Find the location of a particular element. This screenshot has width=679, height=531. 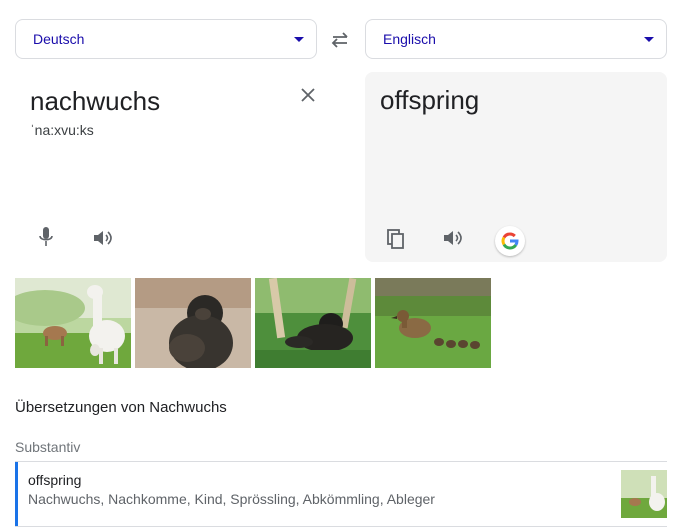

image-strip is located at coordinates (253, 323).